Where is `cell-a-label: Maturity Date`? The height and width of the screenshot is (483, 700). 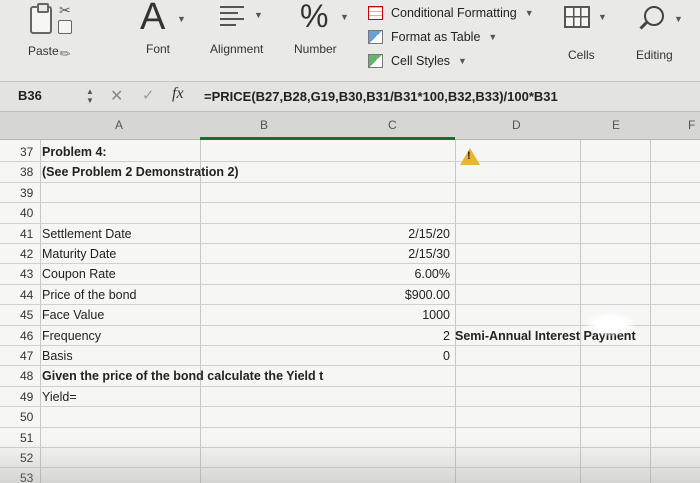 cell-a-label: Maturity Date is located at coordinates (79, 254).